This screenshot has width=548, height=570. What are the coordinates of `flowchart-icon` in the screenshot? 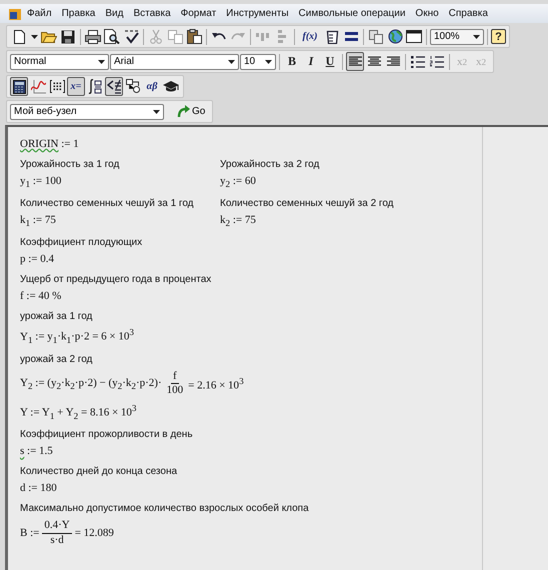 It's located at (133, 86).